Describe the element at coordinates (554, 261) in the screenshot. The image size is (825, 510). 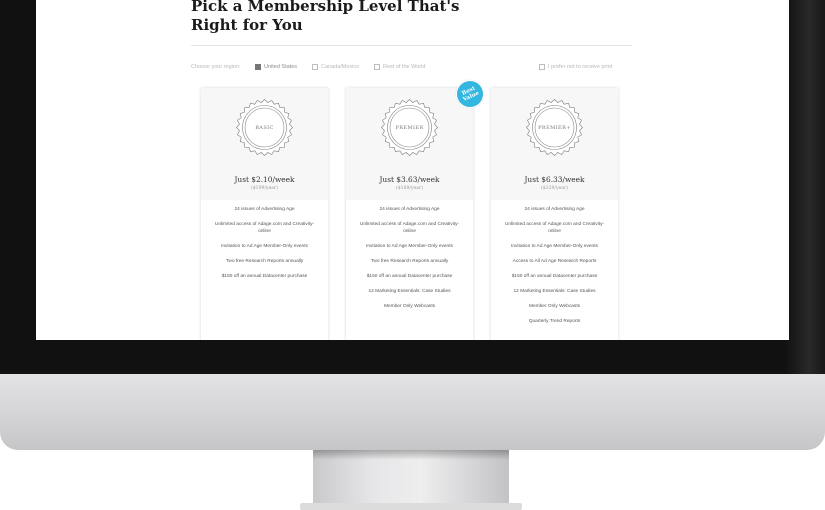
I see `feature-item: Access to All Ad Age Research Reports` at that location.